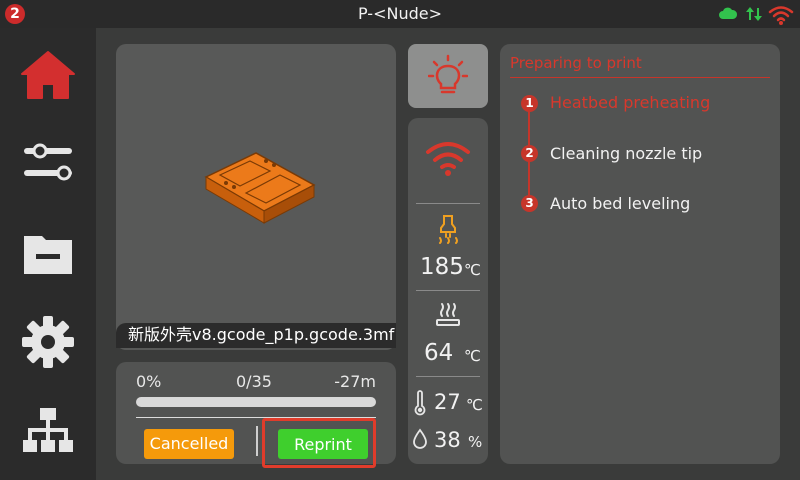 This screenshot has height=480, width=800. What do you see at coordinates (355, 381) in the screenshot?
I see `progress-remaining: -27m` at bounding box center [355, 381].